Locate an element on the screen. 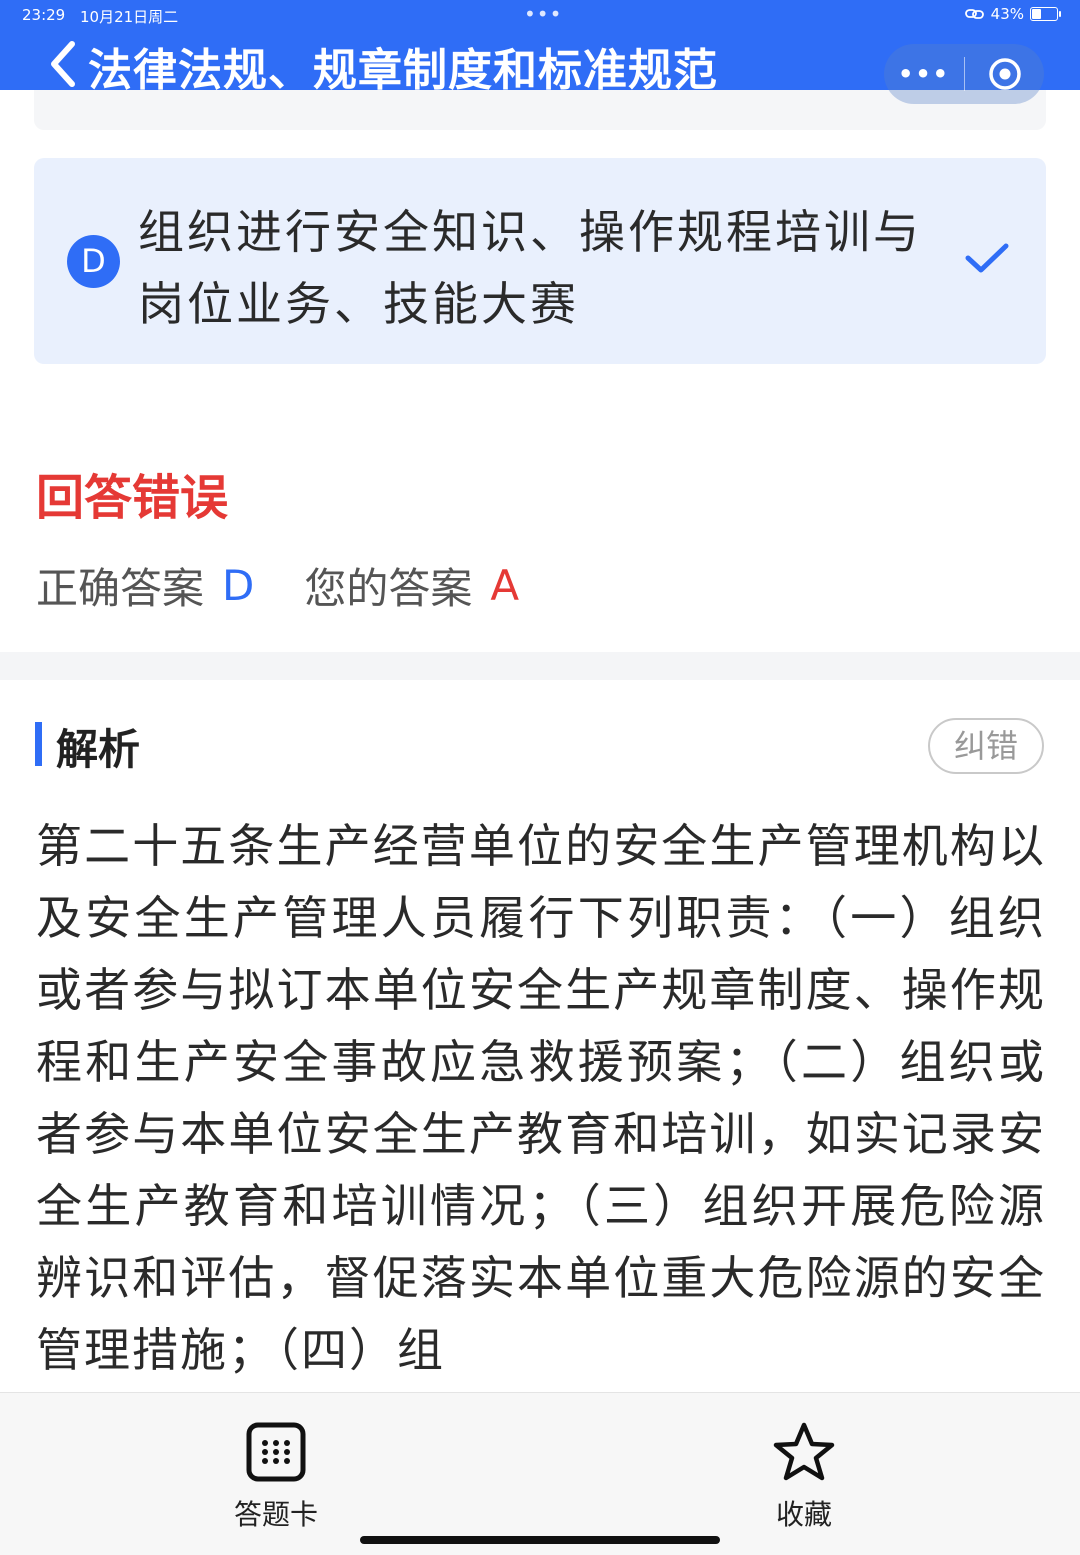 This screenshot has height=1555, width=1080. favorite-label: 收藏 is located at coordinates (803, 1514).